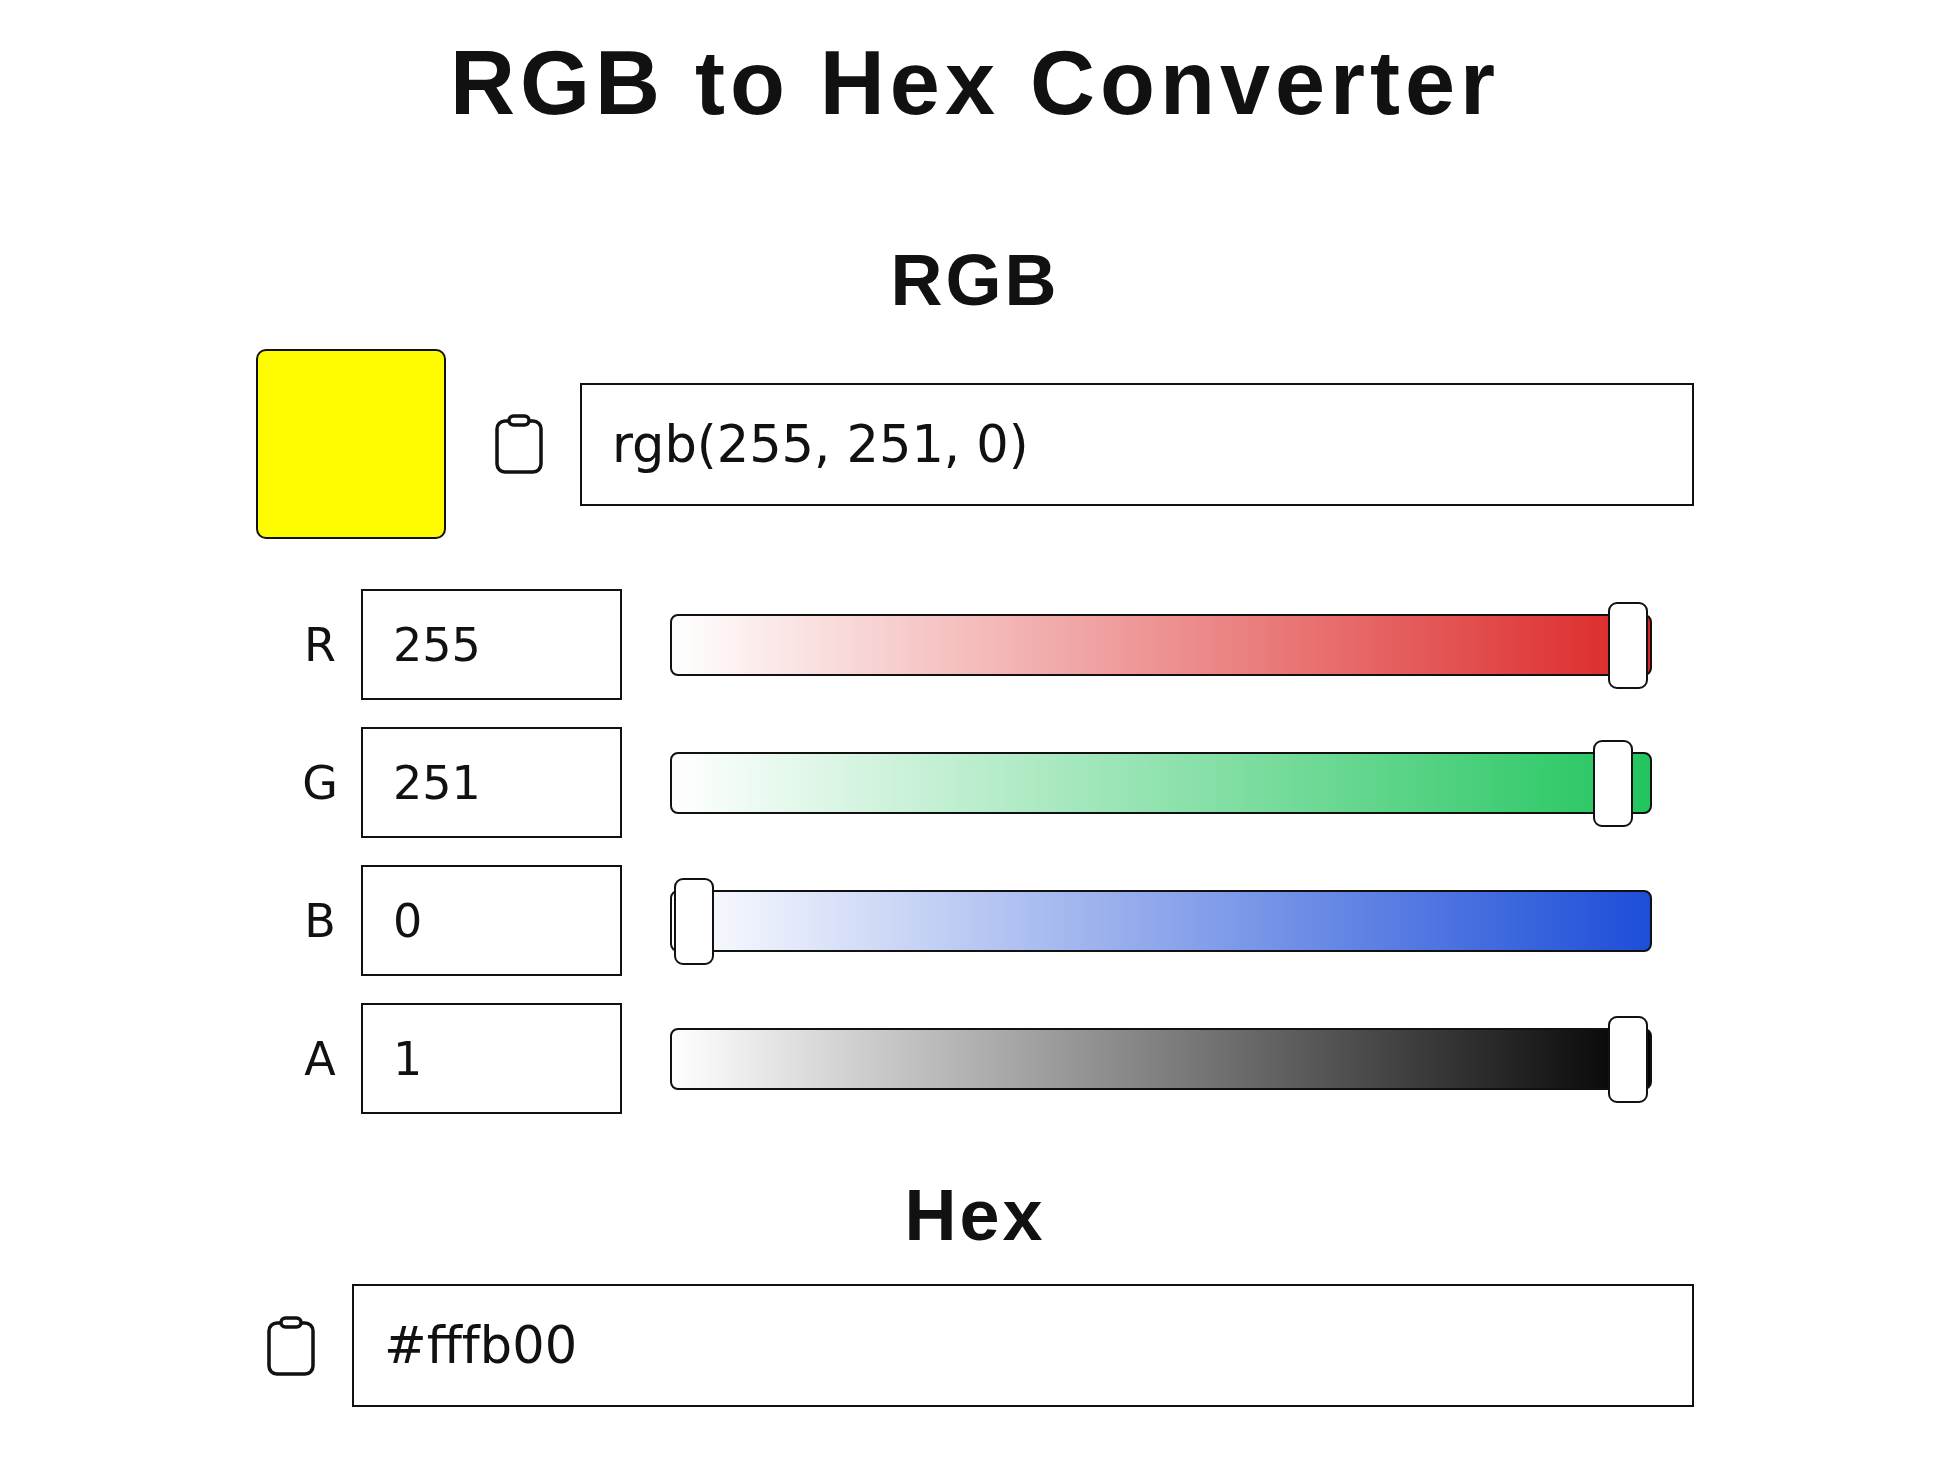 This screenshot has width=1950, height=1458. Describe the element at coordinates (491, 920) in the screenshot. I see `channel-value-field: 0` at that location.